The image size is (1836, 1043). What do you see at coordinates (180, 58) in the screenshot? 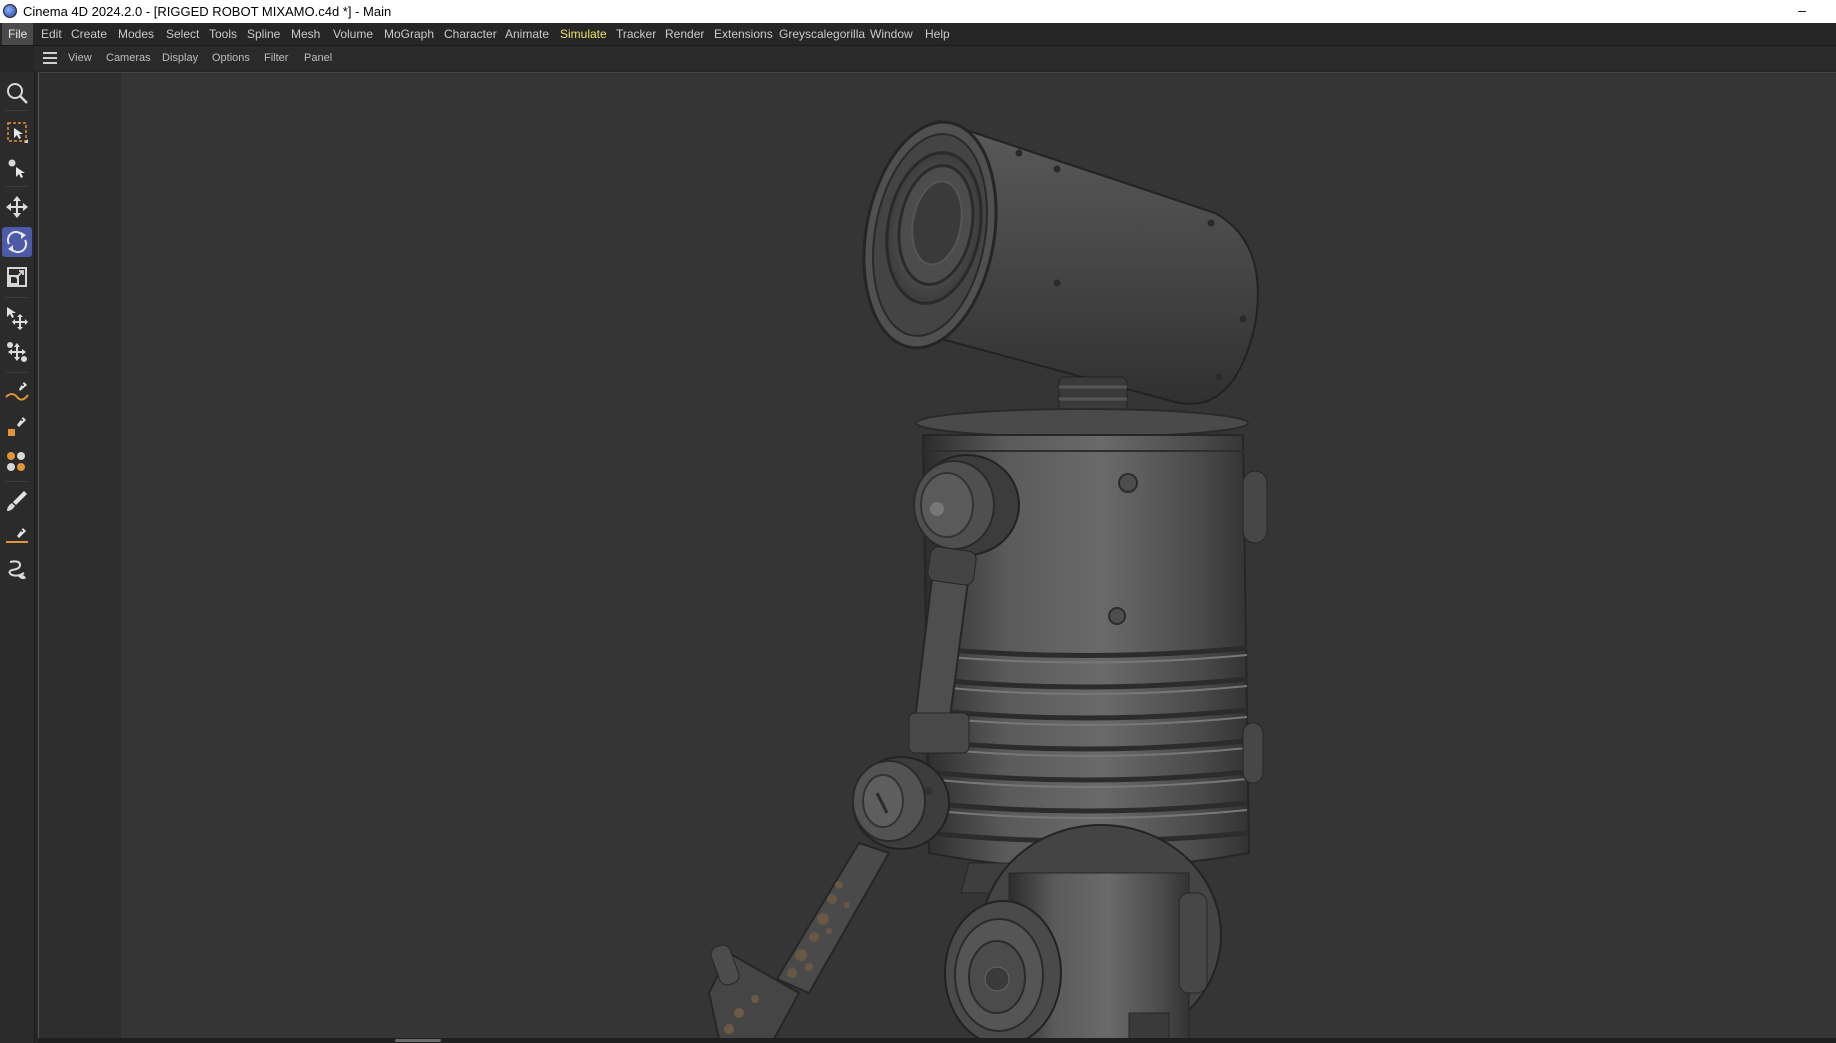
I see `viewport-menu-display: Display` at bounding box center [180, 58].